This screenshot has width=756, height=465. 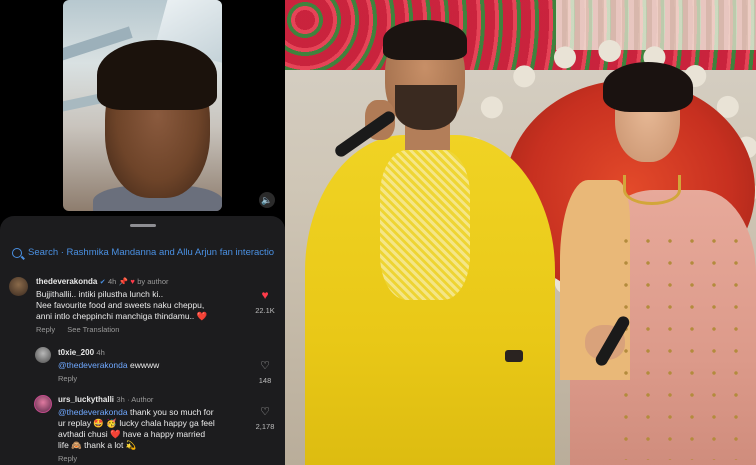 I want to click on comment-text-line: thank you so much for, so click(x=171, y=412).